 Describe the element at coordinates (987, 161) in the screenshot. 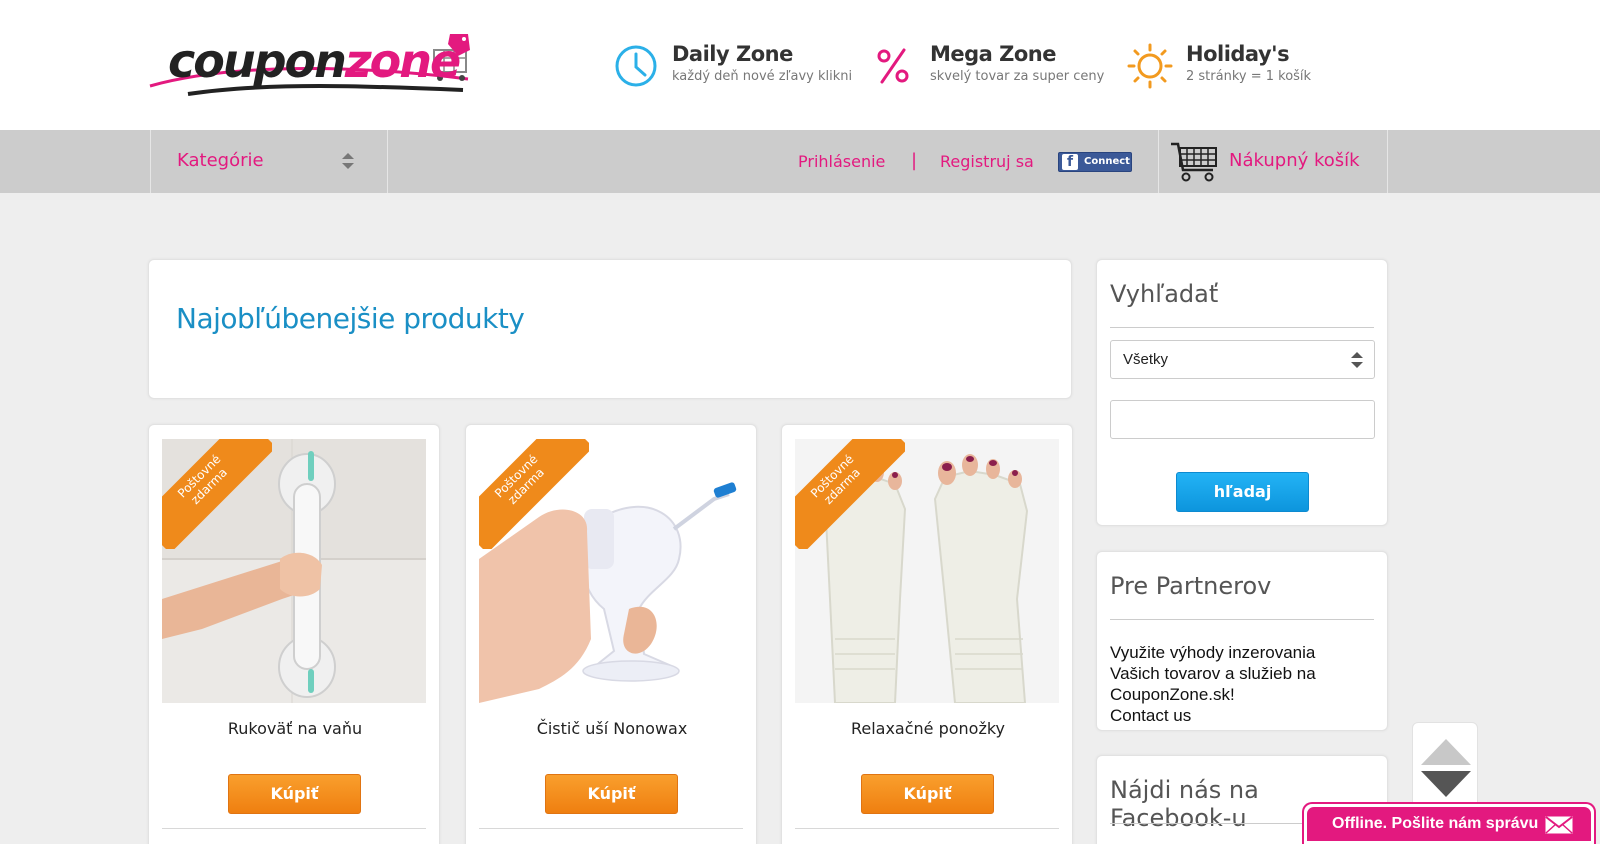

I see `register-link: Registruj sa` at that location.